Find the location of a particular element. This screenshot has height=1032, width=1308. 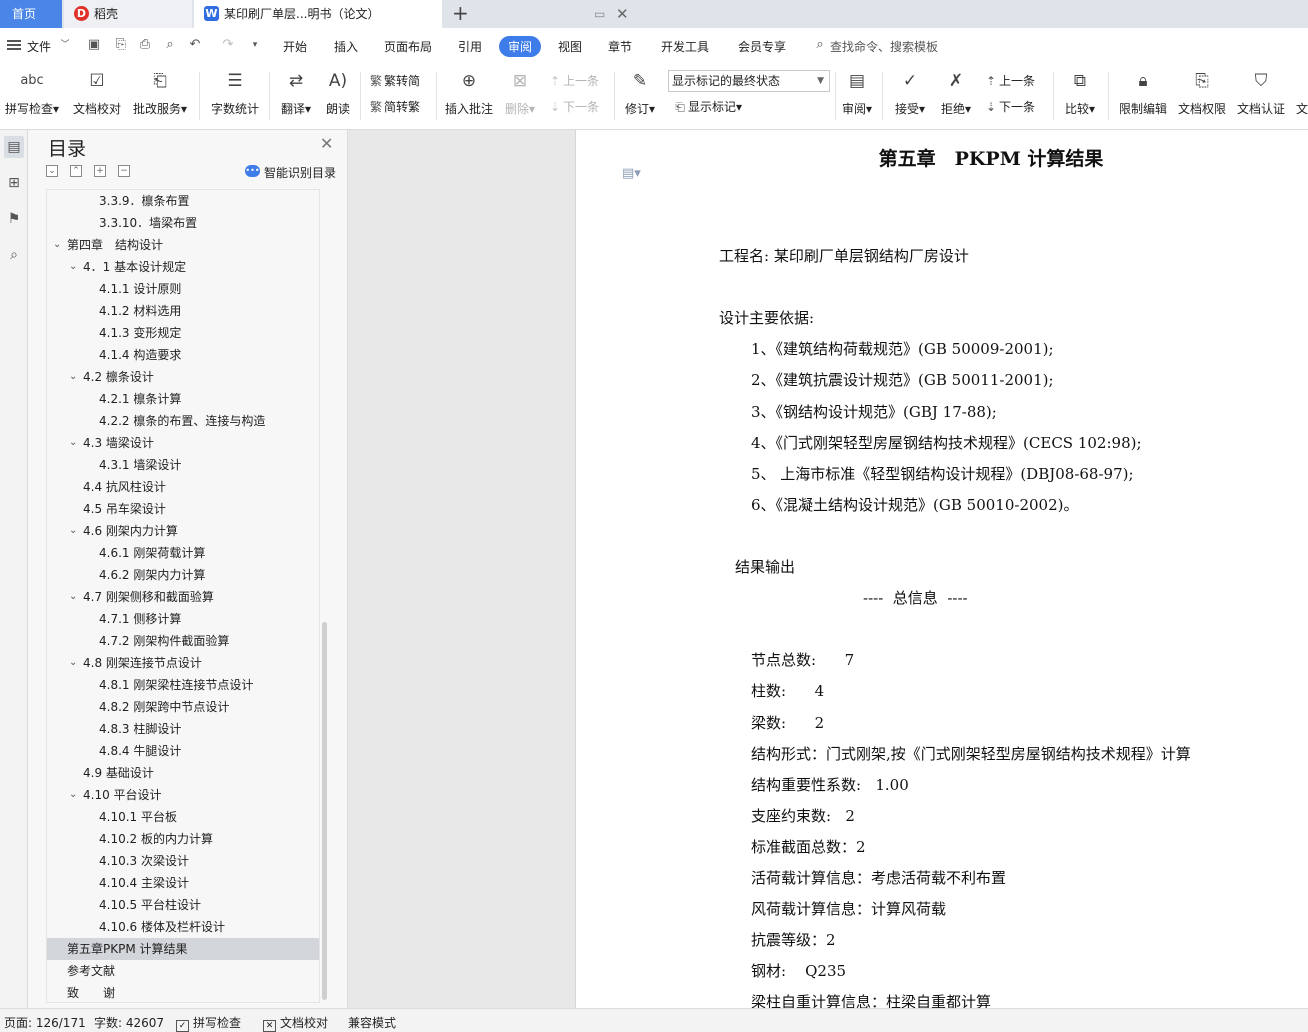

hamburger-icon is located at coordinates (14, 45).